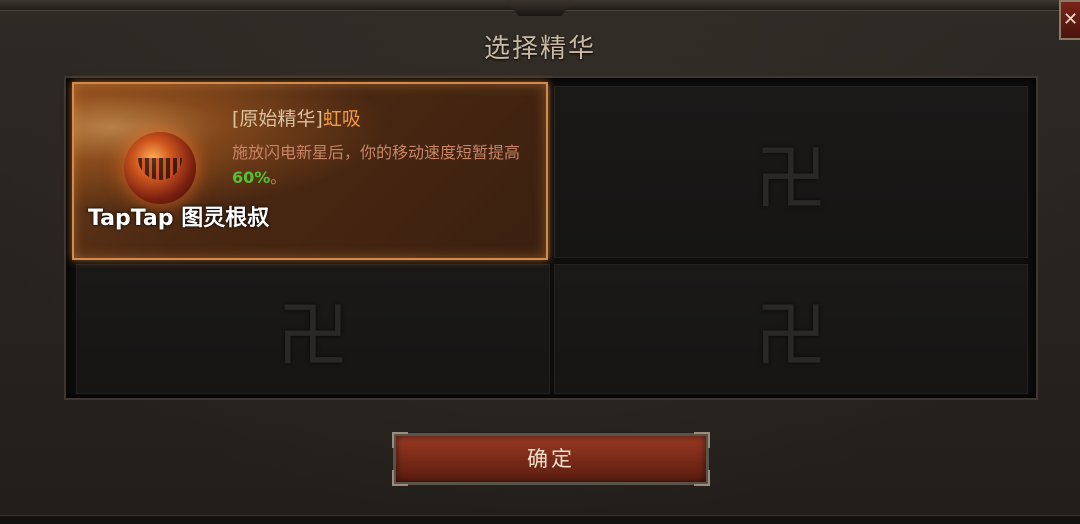 Image resolution: width=1080 pixels, height=524 pixels. What do you see at coordinates (251, 177) in the screenshot?
I see `essence-percent: 60%` at bounding box center [251, 177].